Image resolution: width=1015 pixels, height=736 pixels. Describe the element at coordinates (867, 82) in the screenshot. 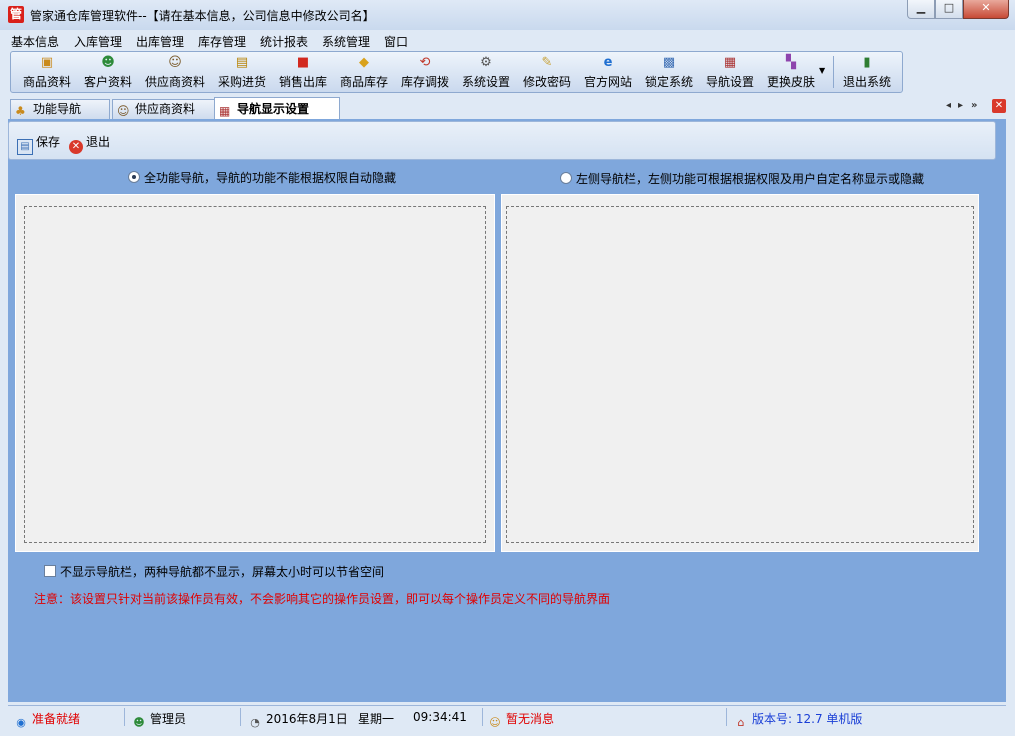

I see `toolbar-label: 退出系统` at that location.